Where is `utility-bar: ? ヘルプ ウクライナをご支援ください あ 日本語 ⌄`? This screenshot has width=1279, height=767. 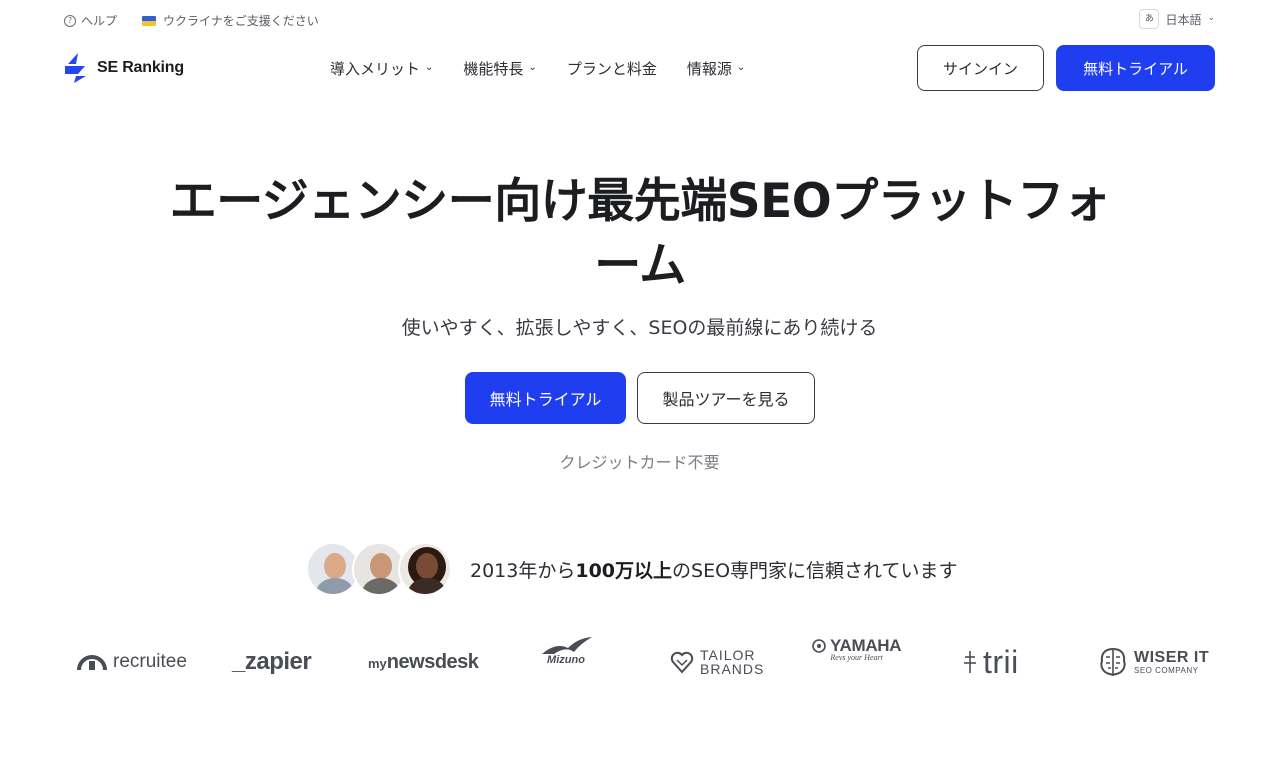
utility-bar: ? ヘルプ ウクライナをご支援ください あ 日本語 ⌄ is located at coordinates (639, 20).